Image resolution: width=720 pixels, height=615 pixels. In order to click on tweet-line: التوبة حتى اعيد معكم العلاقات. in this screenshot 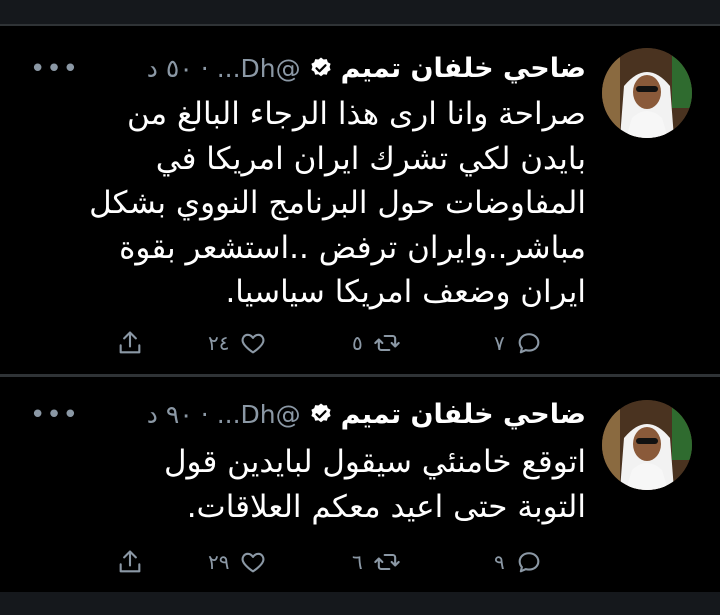, I will do `click(386, 506)`.